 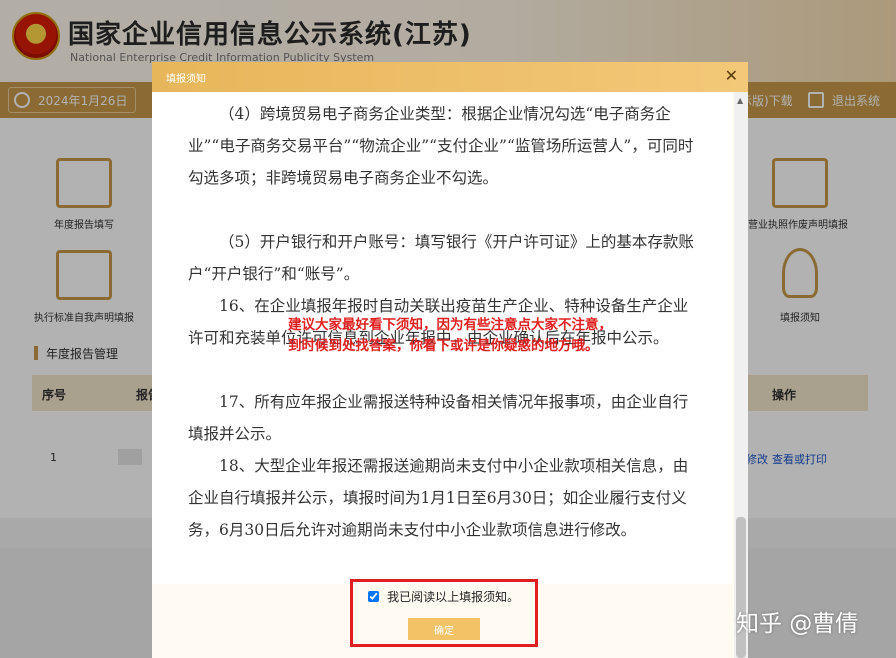 What do you see at coordinates (373, 596) in the screenshot?
I see `agree-checkbox` at bounding box center [373, 596].